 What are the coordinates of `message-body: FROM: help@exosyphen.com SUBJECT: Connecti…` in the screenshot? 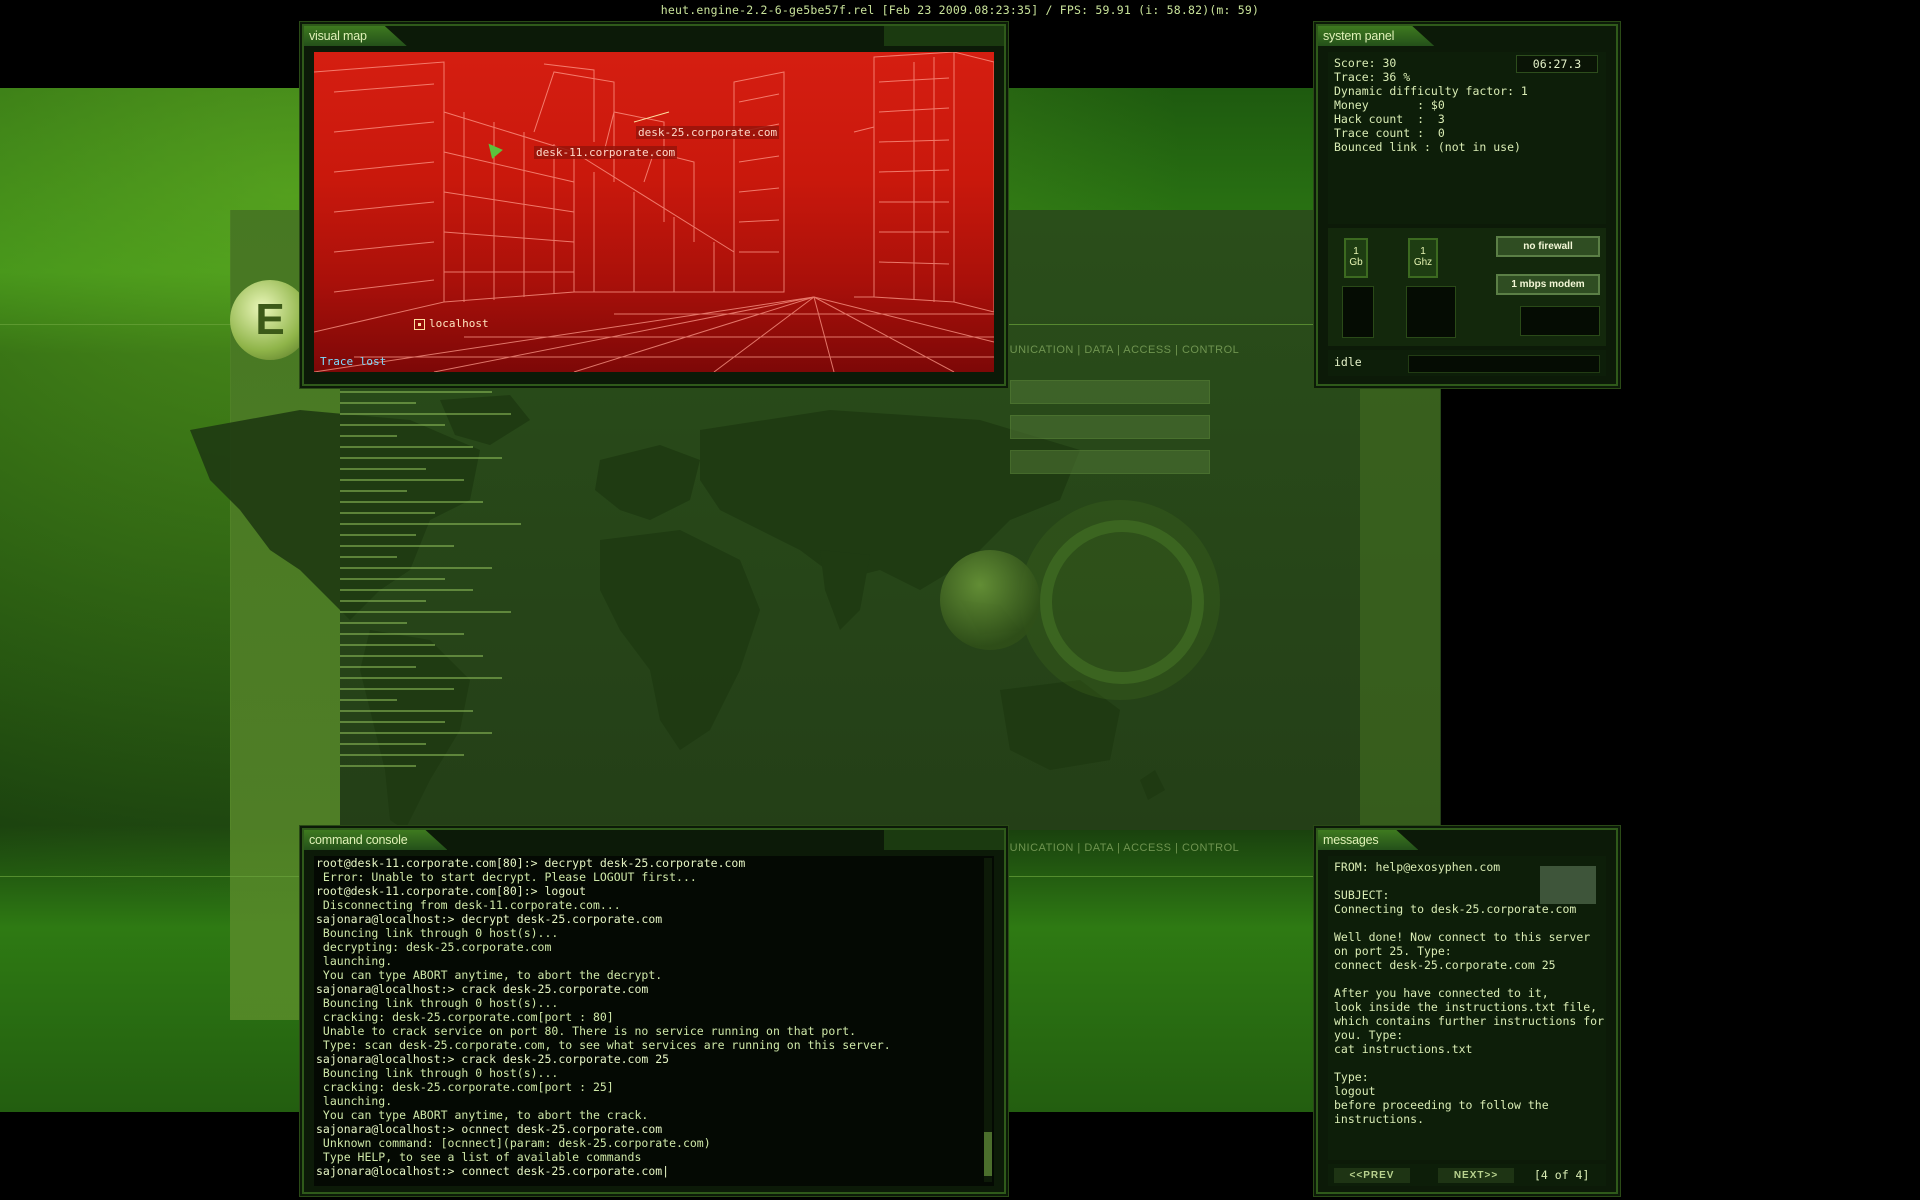 It's located at (1467, 1008).